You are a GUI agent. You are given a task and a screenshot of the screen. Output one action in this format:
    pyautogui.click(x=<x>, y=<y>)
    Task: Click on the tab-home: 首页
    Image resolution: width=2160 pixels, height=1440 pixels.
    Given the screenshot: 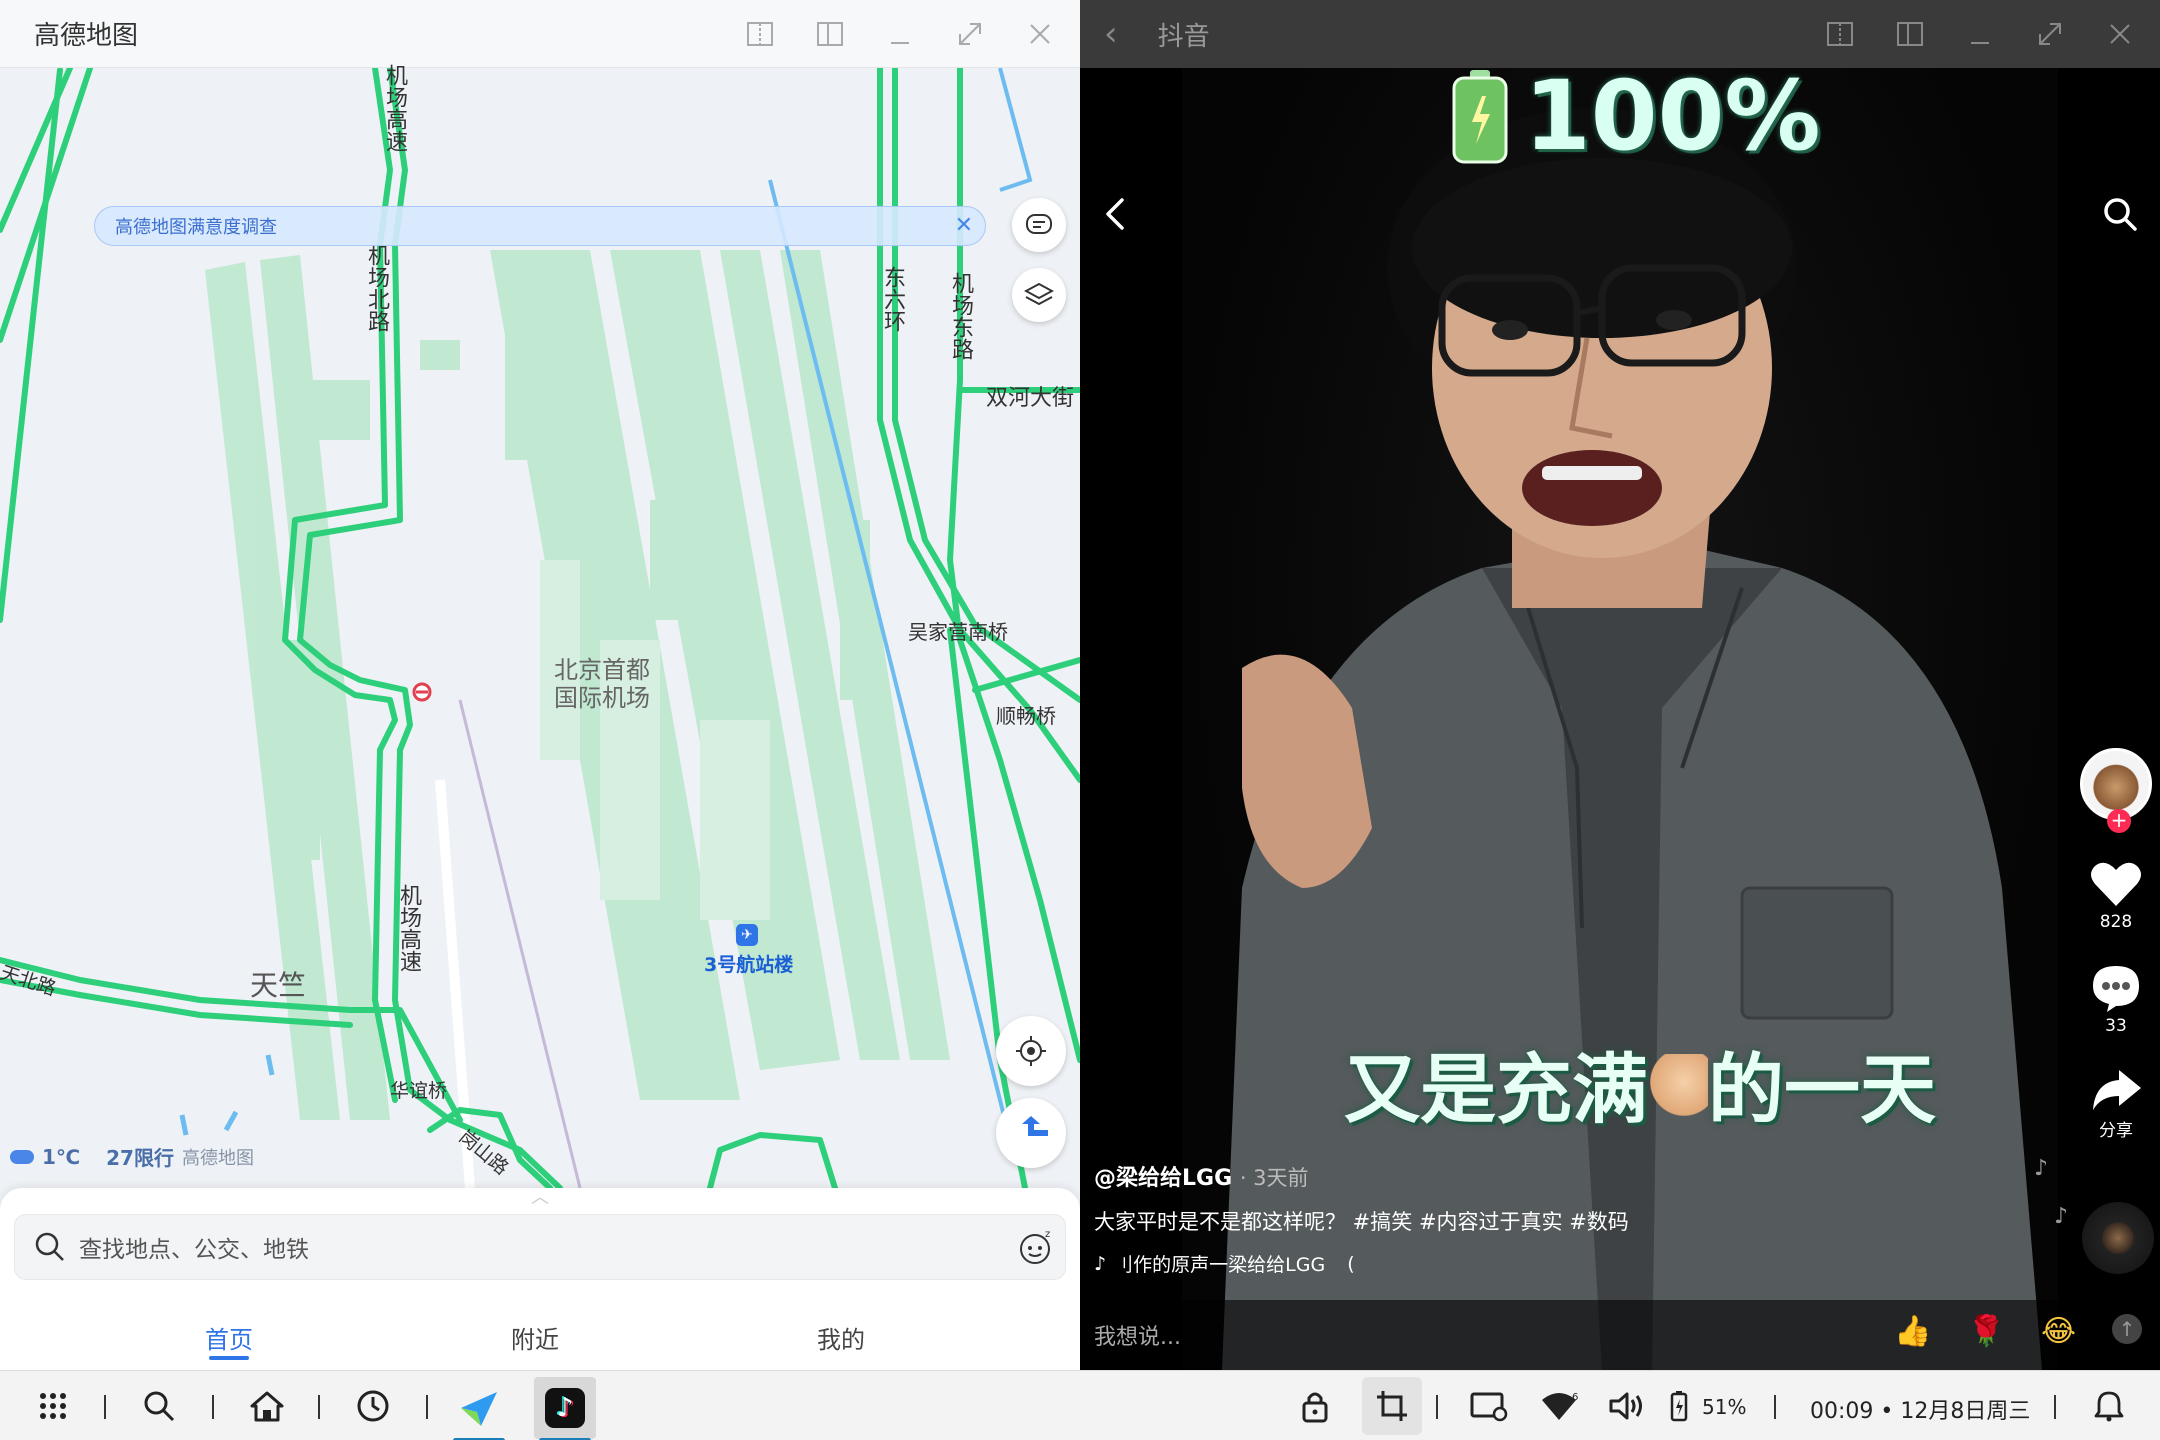 What is the action you would take?
    pyautogui.click(x=229, y=1336)
    